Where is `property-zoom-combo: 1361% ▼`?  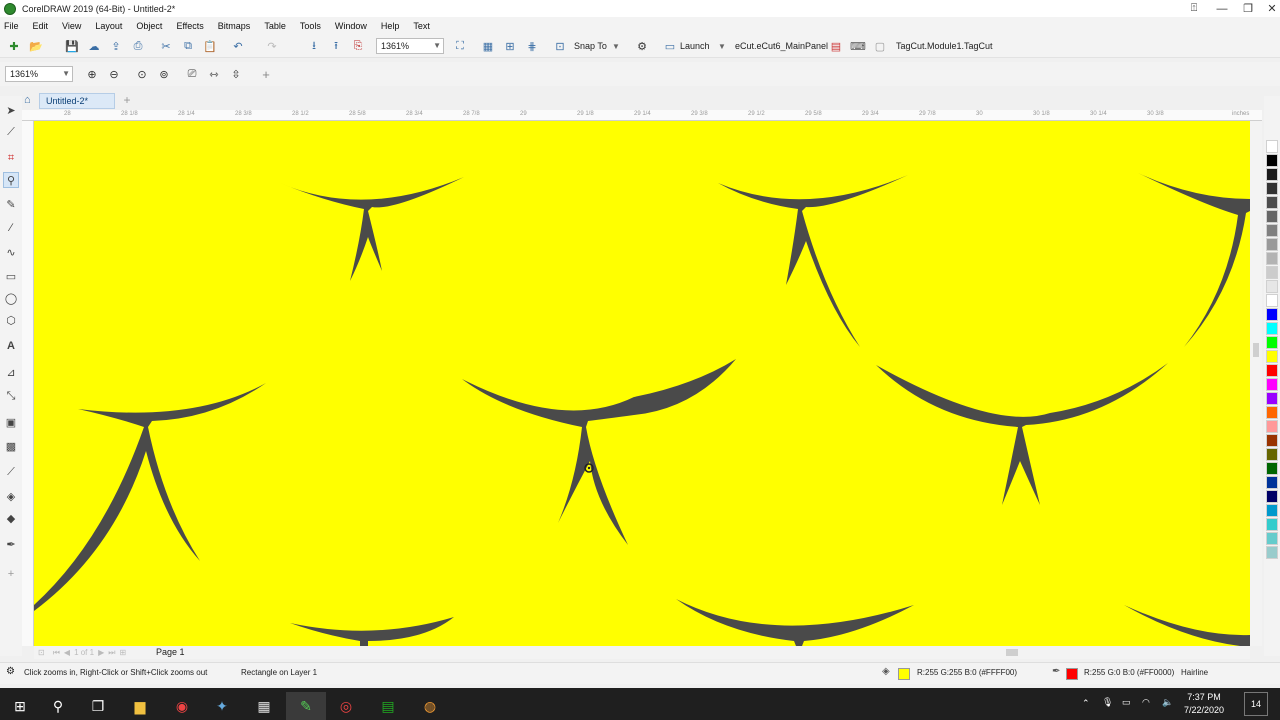 property-zoom-combo: 1361% ▼ is located at coordinates (39, 74).